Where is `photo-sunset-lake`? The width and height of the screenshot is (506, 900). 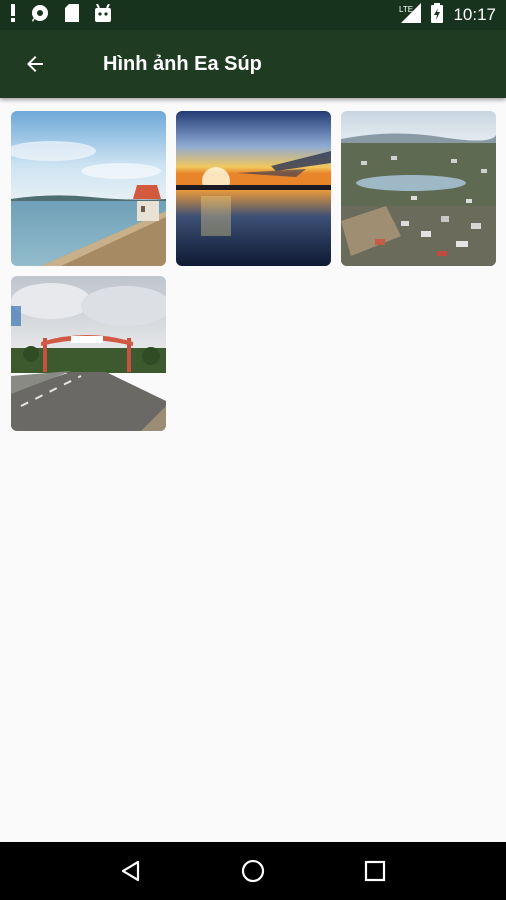 photo-sunset-lake is located at coordinates (253, 188).